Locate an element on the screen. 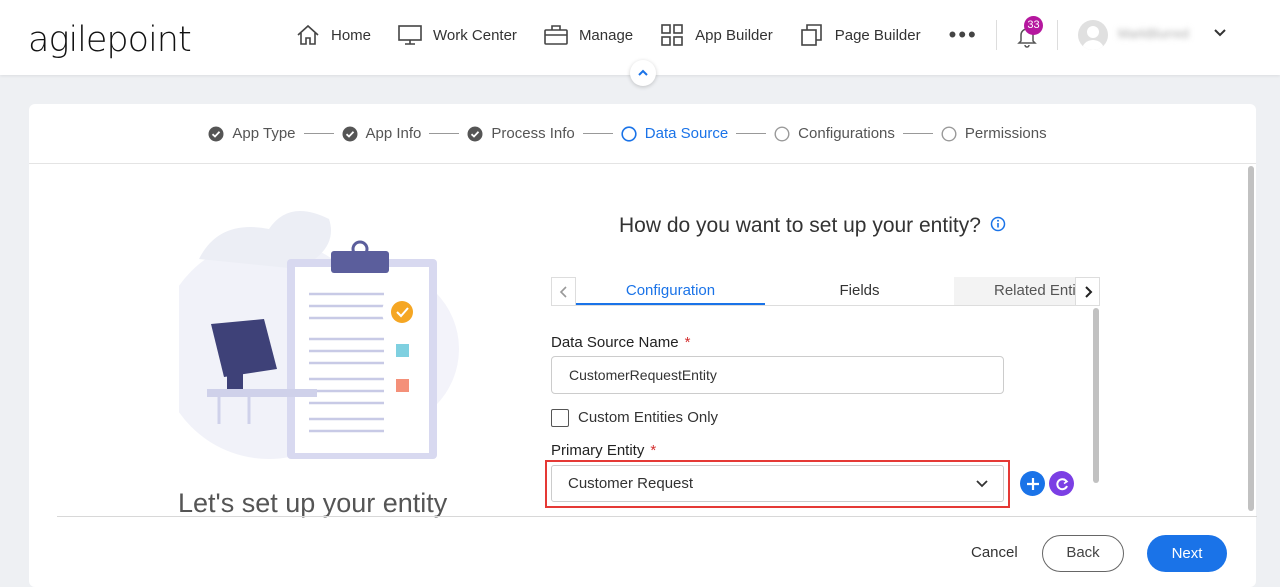 Image resolution: width=1280 pixels, height=587 pixels. collapse-header-button is located at coordinates (643, 73).